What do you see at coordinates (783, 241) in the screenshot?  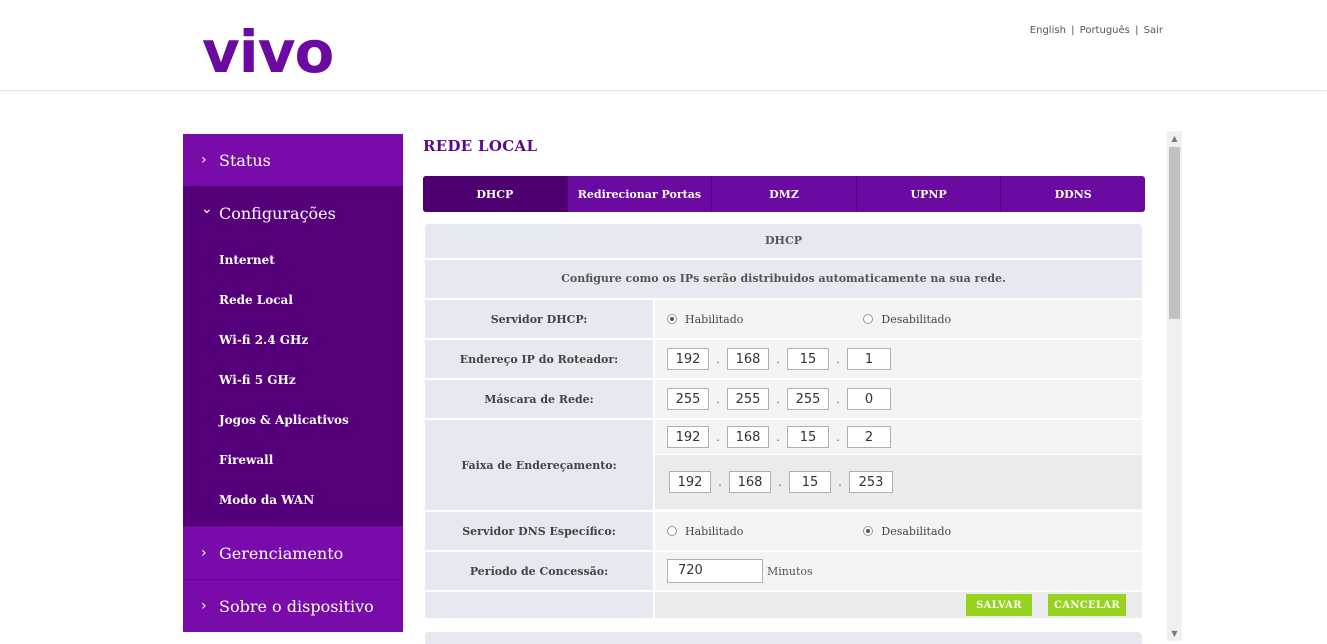 I see `section-title: DHCP` at bounding box center [783, 241].